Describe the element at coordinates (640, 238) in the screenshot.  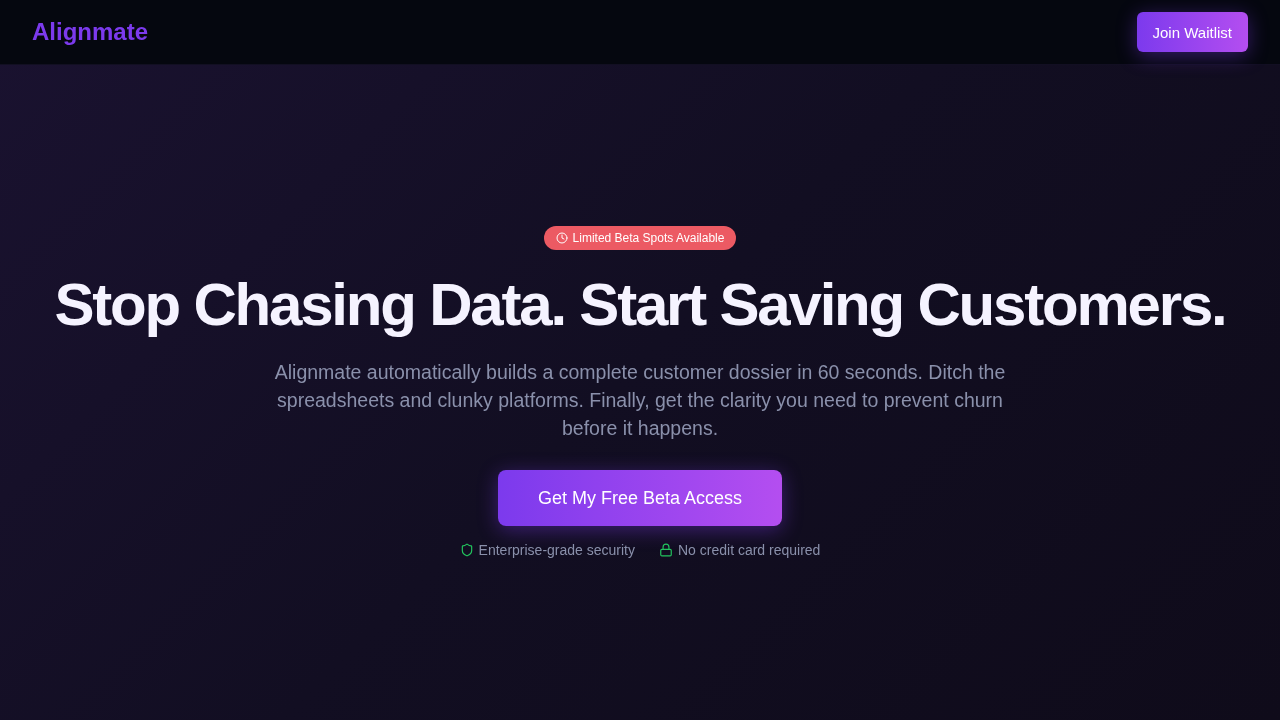
I see `beta-badge: Limited Beta Spots Available` at that location.